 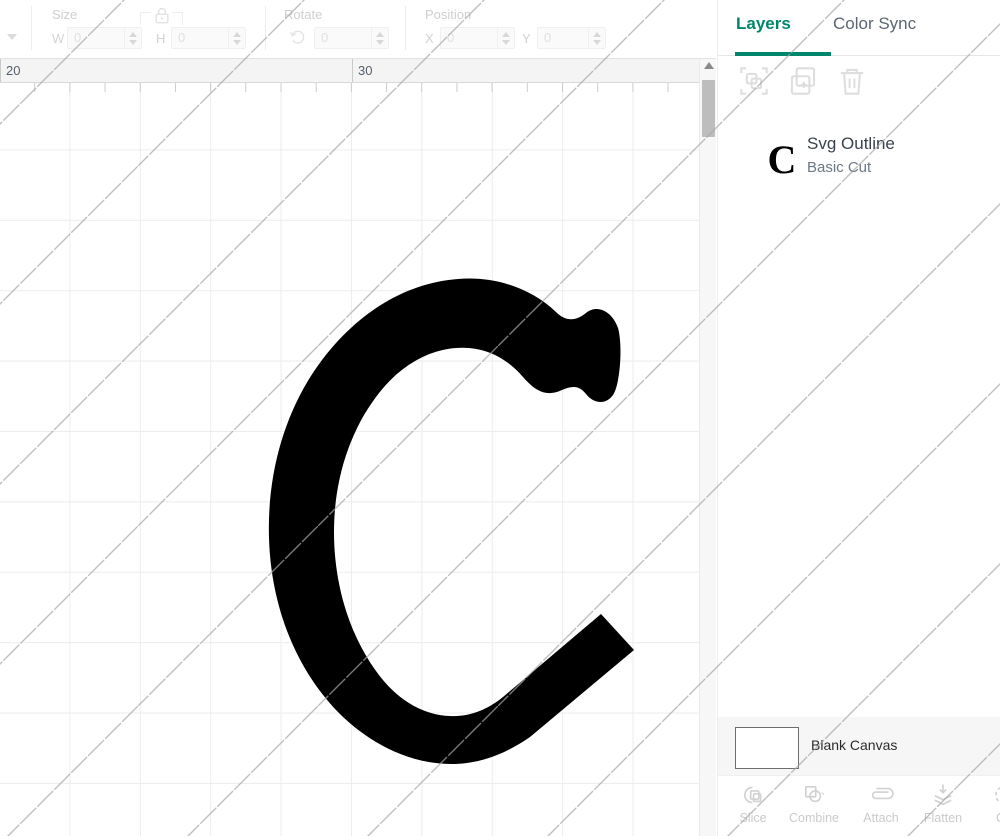 I want to click on contour-label: Co, so click(x=985, y=818).